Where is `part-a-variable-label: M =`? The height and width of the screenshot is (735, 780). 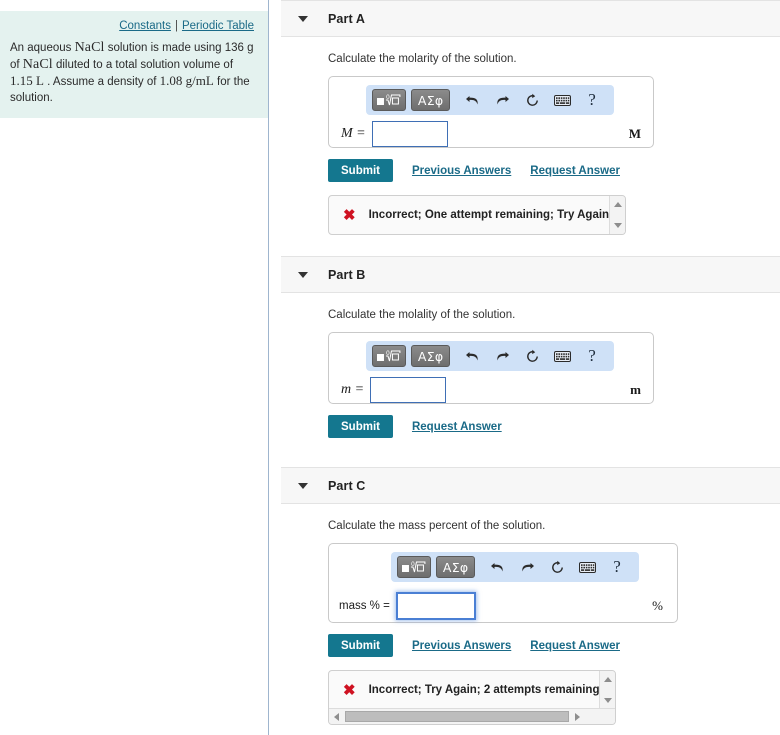 part-a-variable-label: M = is located at coordinates (353, 133).